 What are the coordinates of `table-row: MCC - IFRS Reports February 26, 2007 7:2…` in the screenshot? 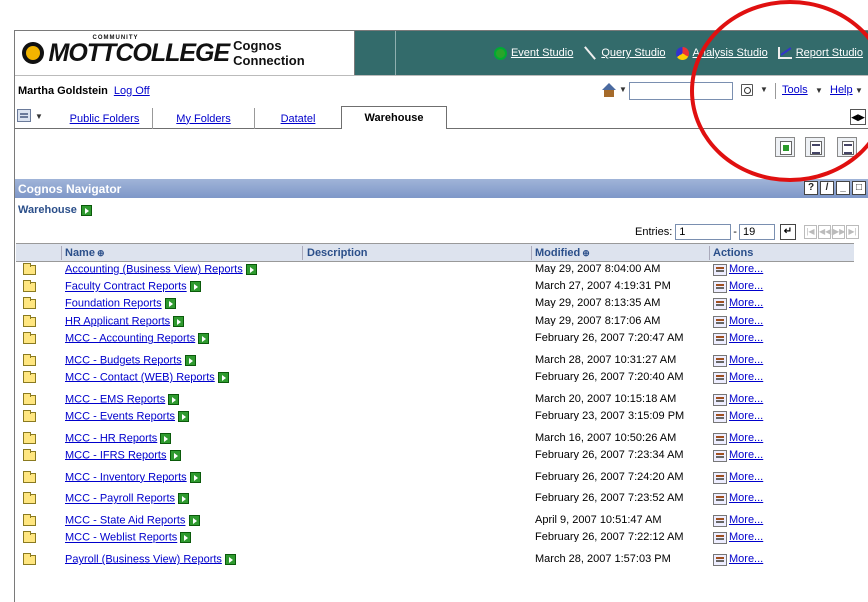 It's located at (435, 459).